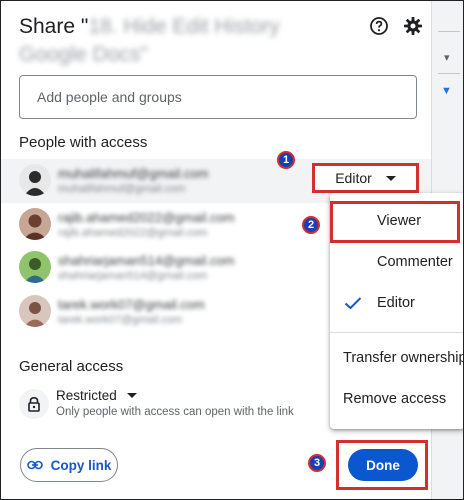 The width and height of the screenshot is (464, 500). I want to click on person-name: muhalifahmuf@gmail.com, so click(133, 173).